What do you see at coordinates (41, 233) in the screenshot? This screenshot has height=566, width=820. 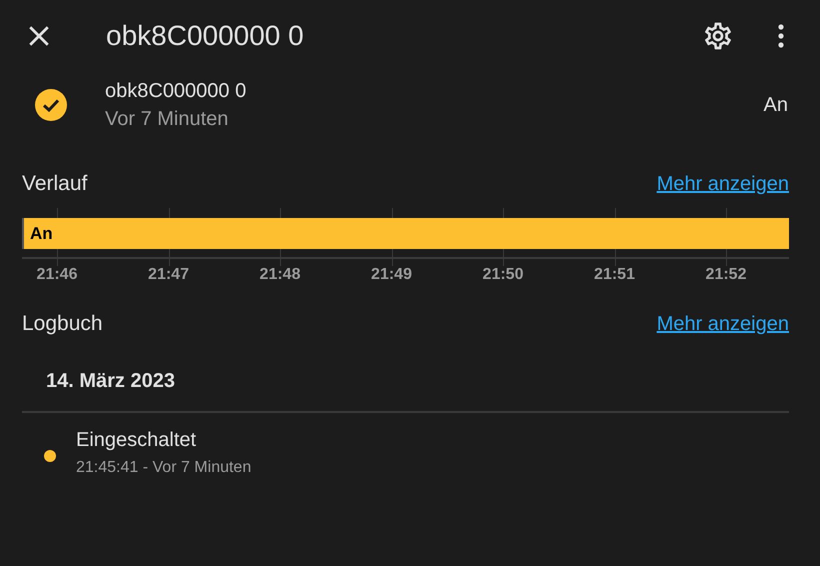 I see `bar-label: An` at bounding box center [41, 233].